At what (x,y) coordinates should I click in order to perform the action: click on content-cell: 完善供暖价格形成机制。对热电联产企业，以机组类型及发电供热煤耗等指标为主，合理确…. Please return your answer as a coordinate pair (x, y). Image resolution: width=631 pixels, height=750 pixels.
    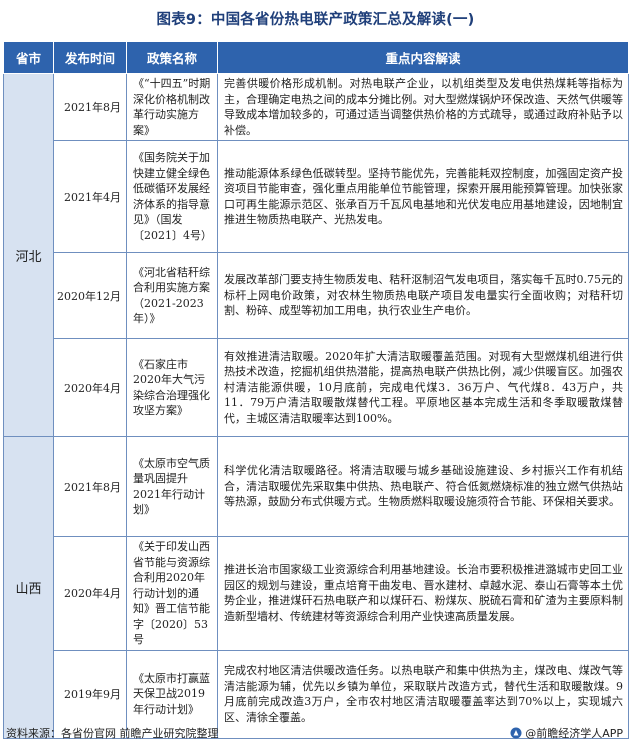
    Looking at the image, I should click on (423, 107).